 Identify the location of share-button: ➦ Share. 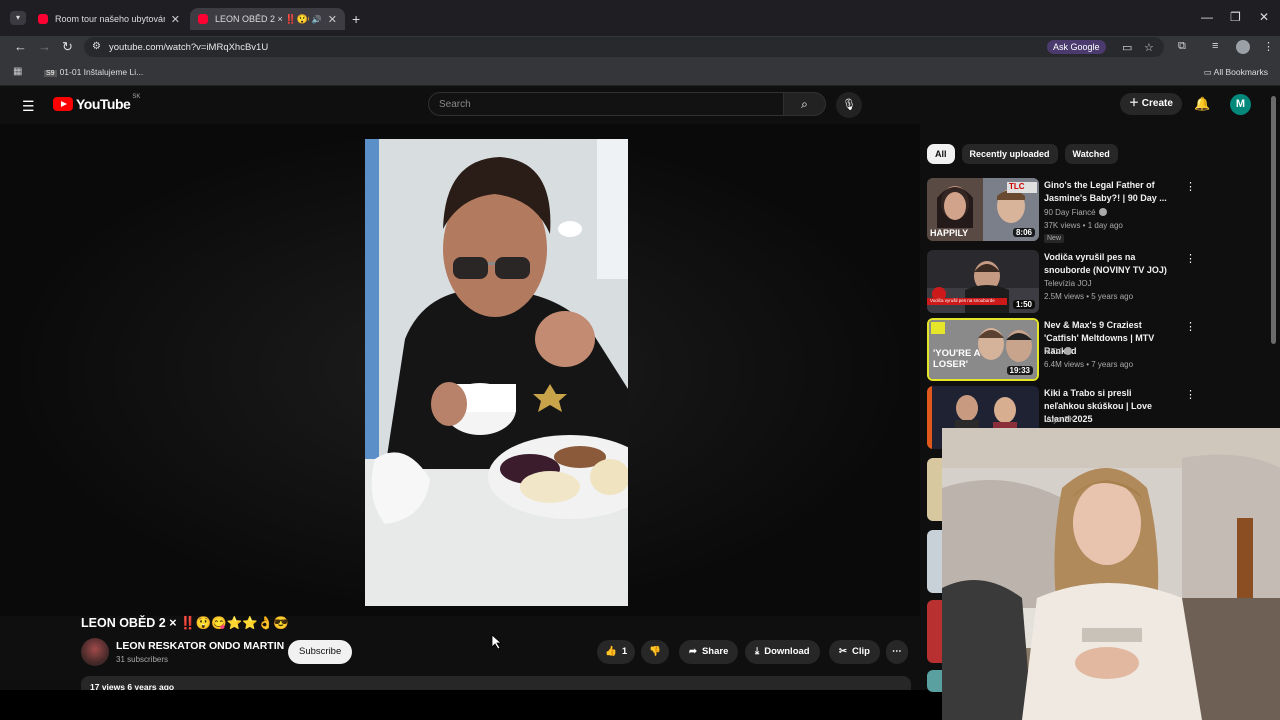
(709, 652).